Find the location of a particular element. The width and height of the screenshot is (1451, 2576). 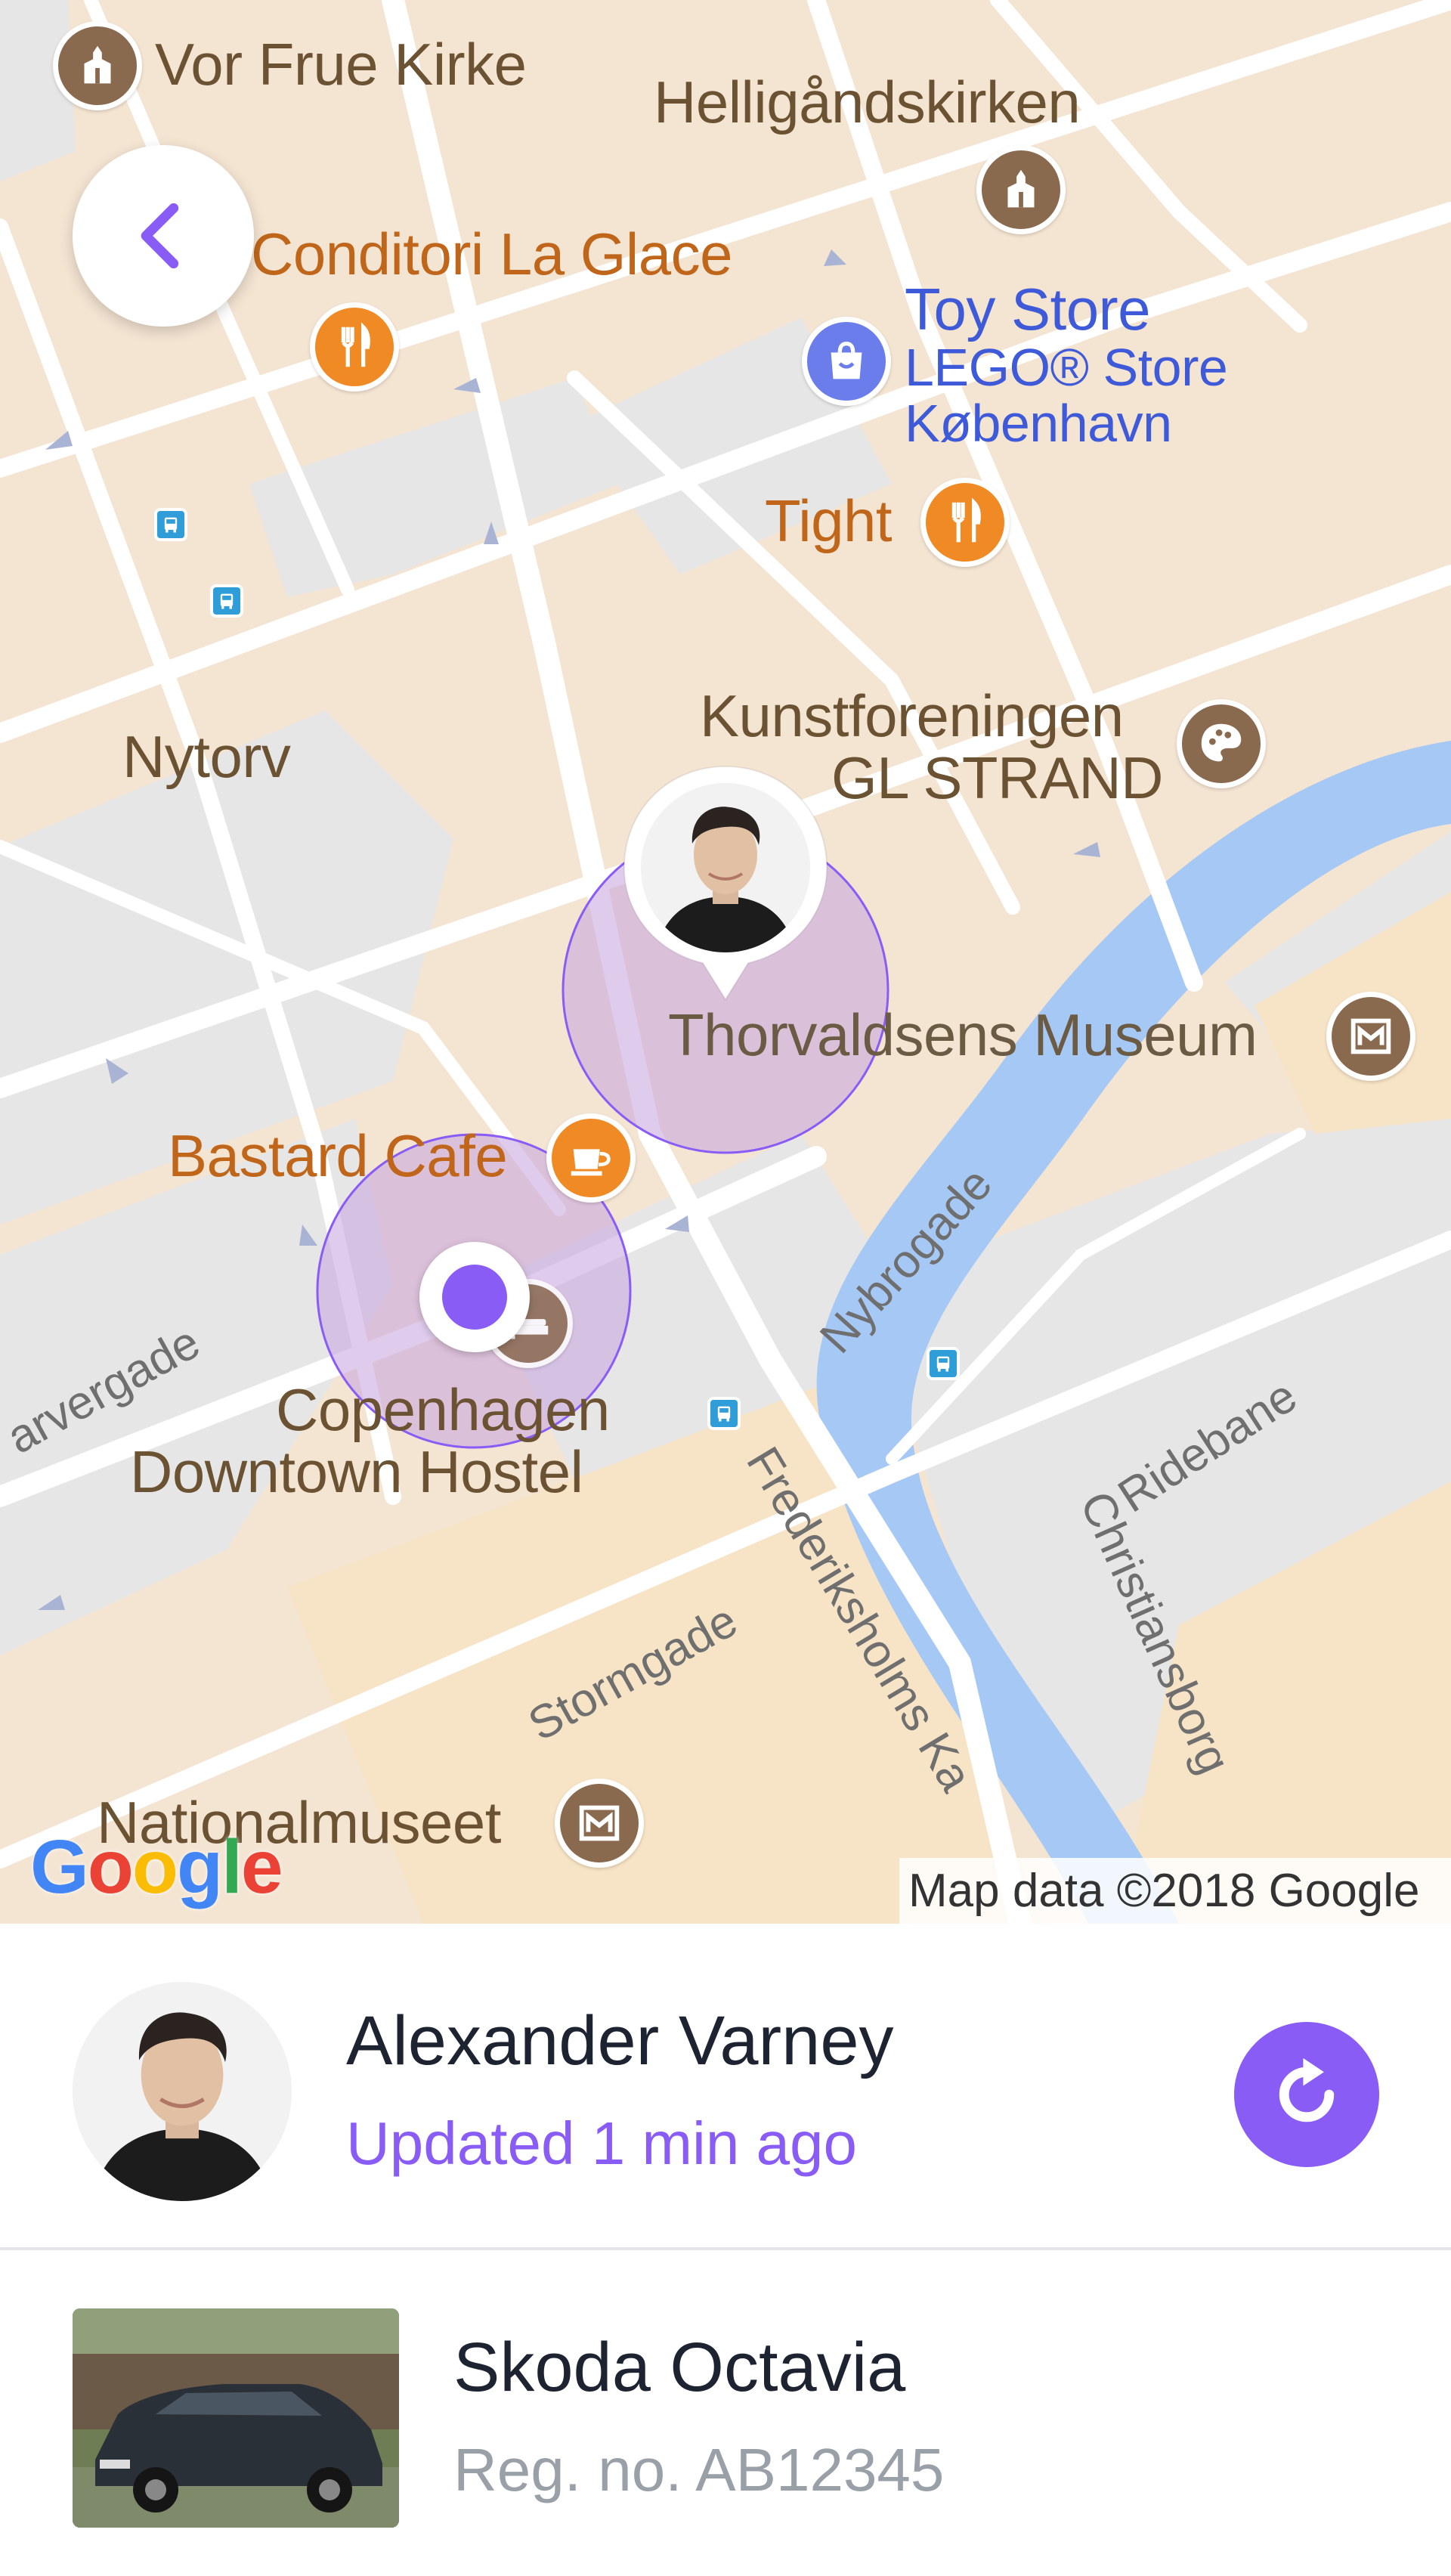

place-label-toy-store: Toy Store is located at coordinates (1027, 309).